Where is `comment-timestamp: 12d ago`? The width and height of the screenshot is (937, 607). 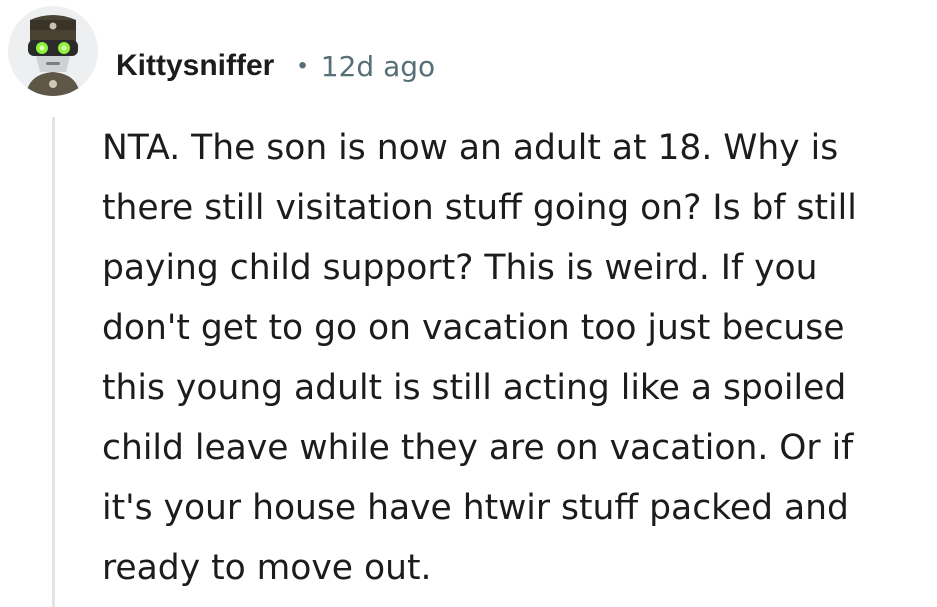
comment-timestamp: 12d ago is located at coordinates (378, 66).